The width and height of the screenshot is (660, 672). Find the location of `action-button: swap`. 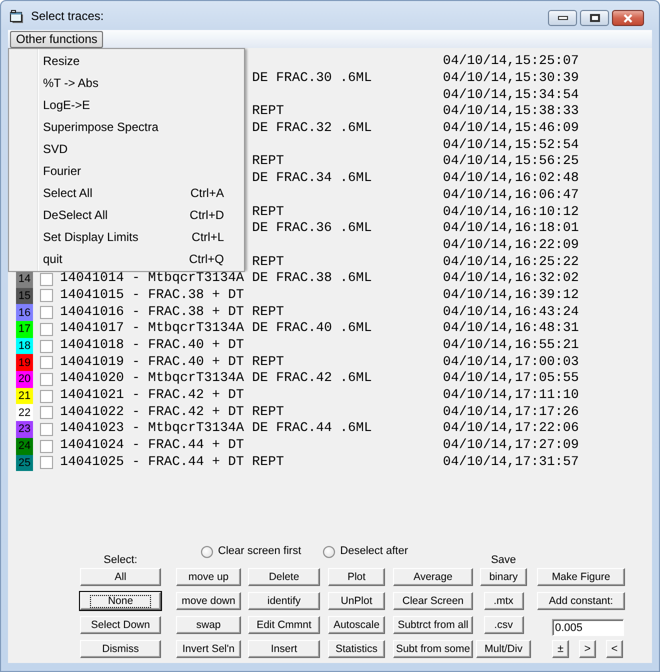

action-button: swap is located at coordinates (208, 625).